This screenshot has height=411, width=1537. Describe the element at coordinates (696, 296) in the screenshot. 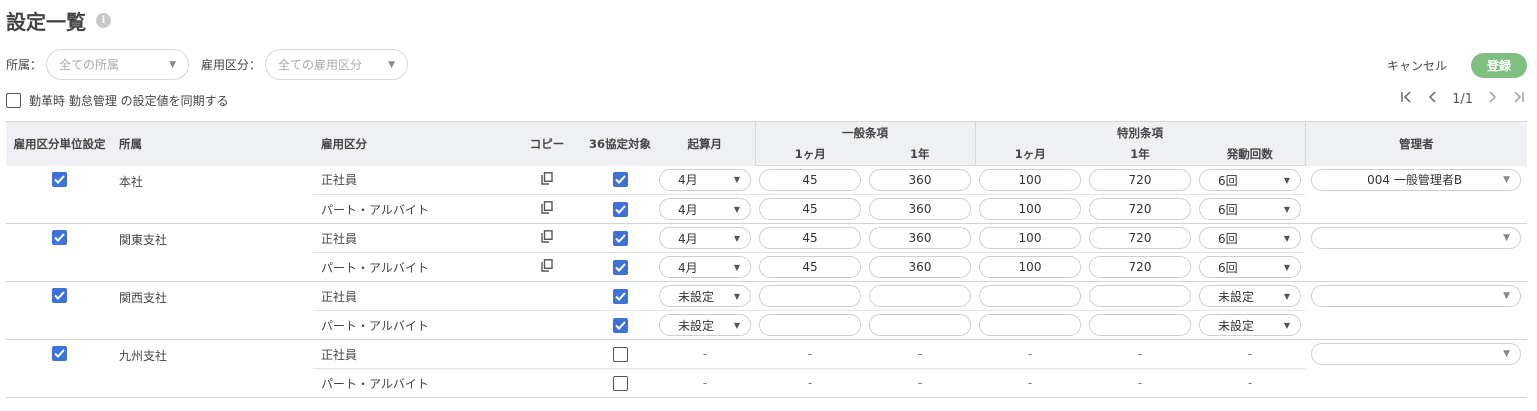

I see `start-month-select-value: 未設定` at that location.